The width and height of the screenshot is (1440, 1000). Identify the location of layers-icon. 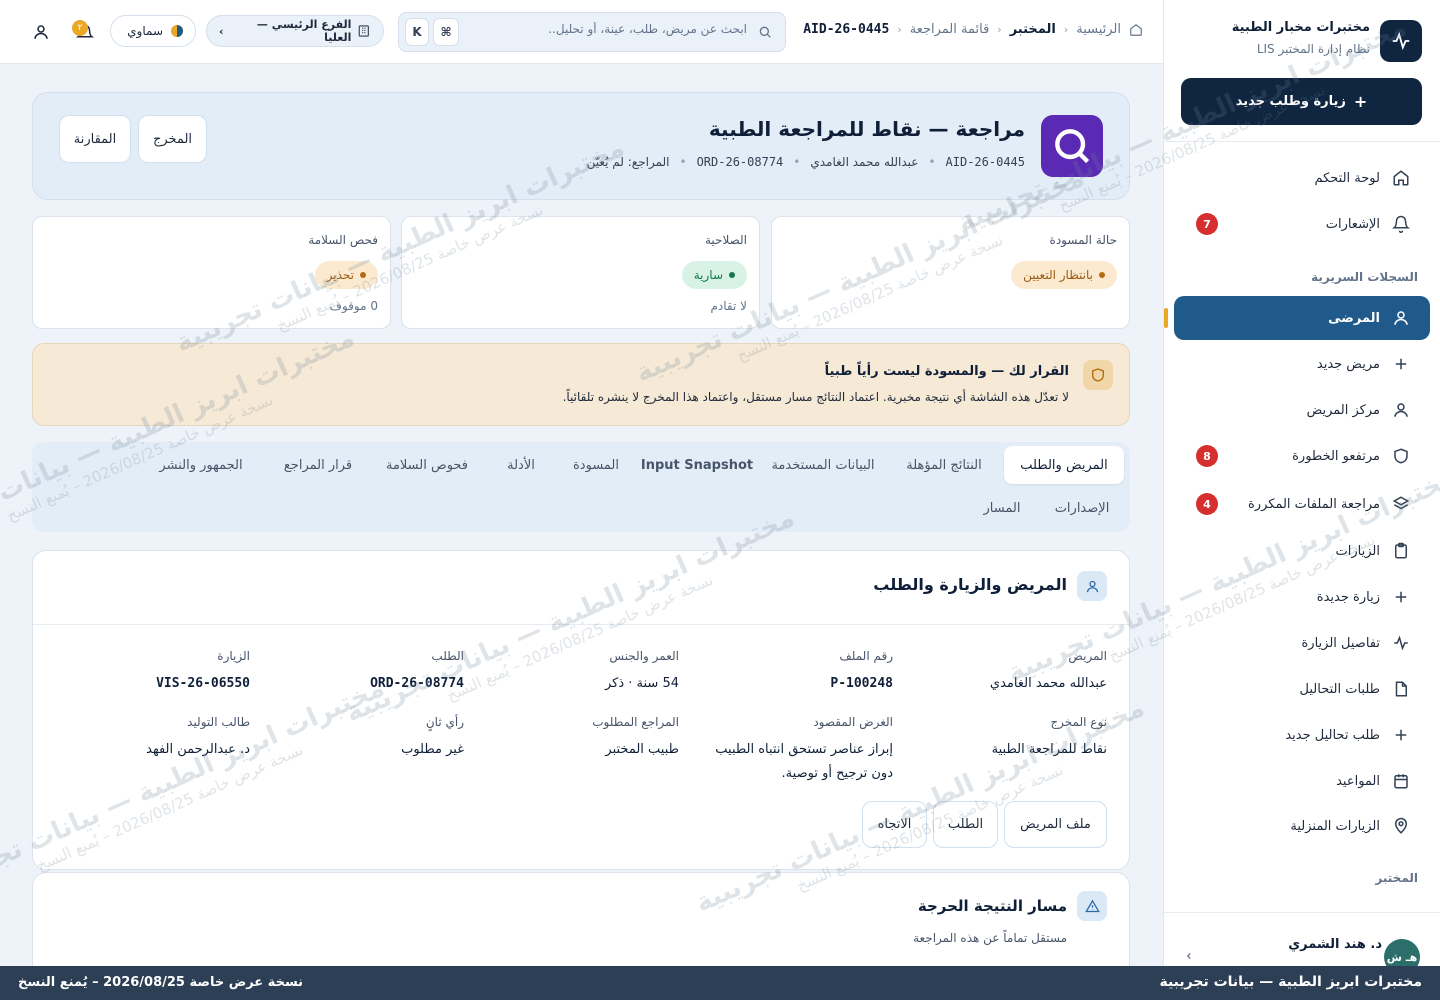
(1401, 503).